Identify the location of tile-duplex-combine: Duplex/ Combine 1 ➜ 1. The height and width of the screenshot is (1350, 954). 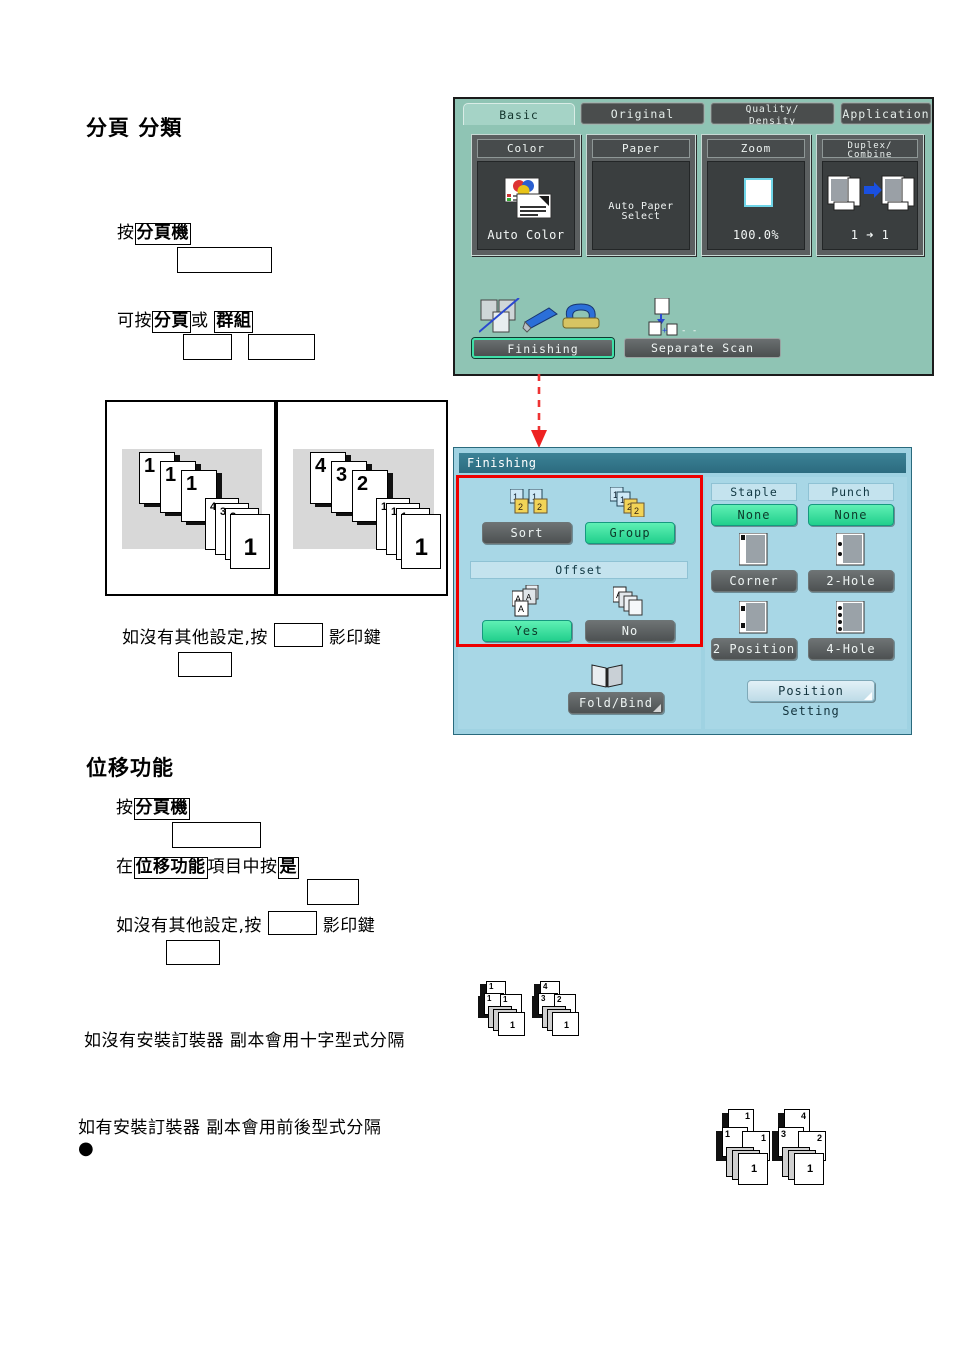
(870, 195).